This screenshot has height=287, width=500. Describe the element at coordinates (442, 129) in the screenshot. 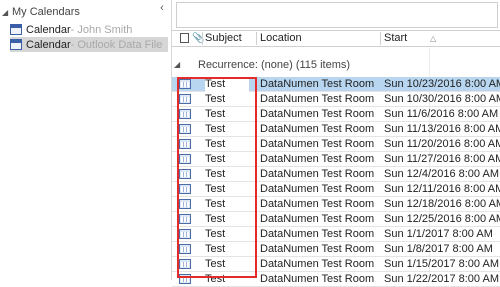

I see `appointment-start: Sun 11/13/2016 8:00 AM` at that location.